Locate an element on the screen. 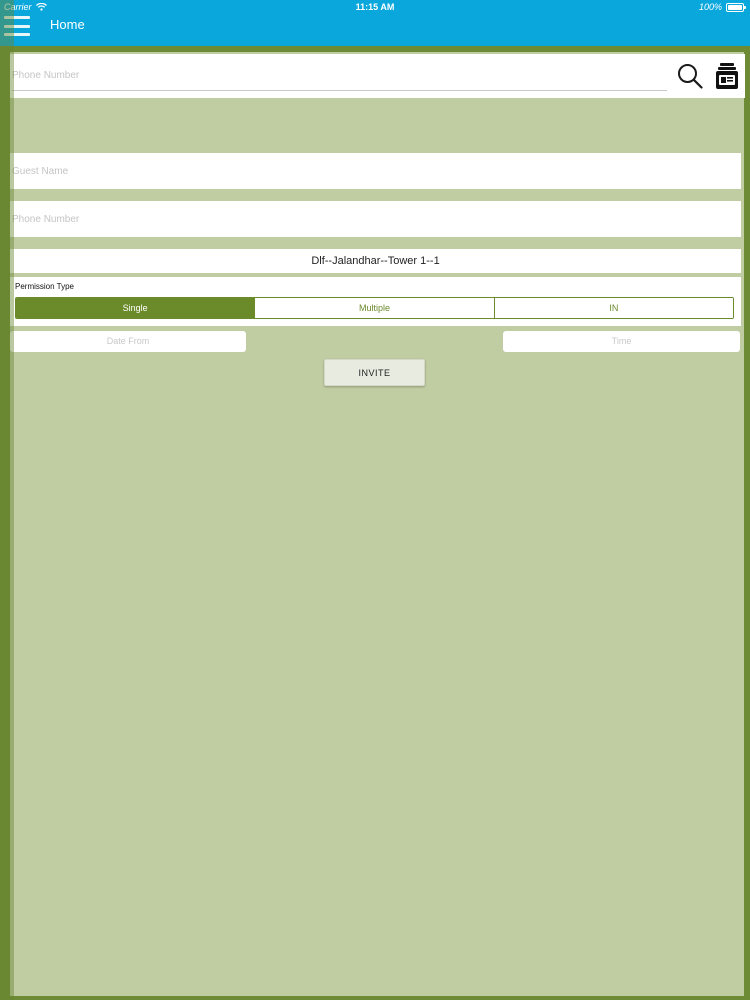  bottom-edge-strip is located at coordinates (375, 998).